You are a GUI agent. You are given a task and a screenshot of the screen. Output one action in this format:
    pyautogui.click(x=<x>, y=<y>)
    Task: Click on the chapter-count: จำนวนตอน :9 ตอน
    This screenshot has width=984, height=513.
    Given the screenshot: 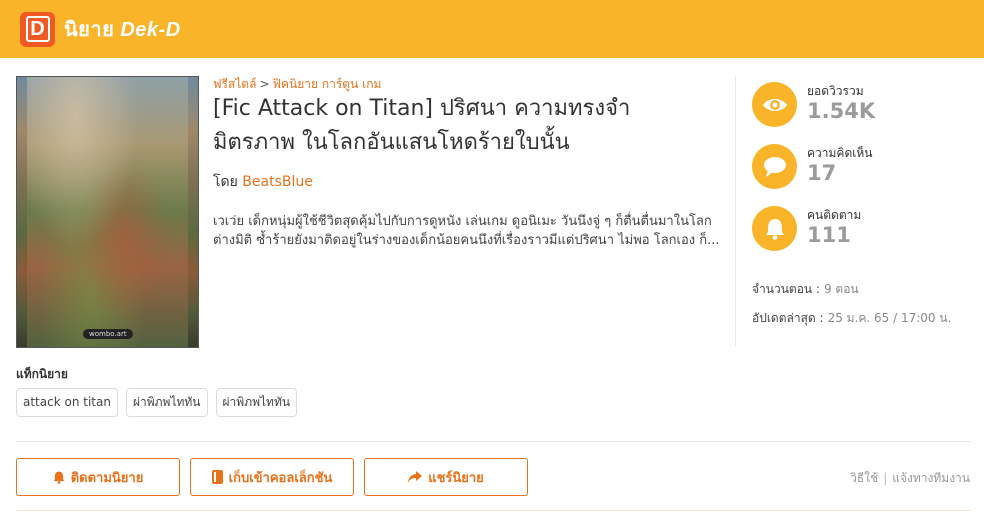 What is the action you would take?
    pyautogui.click(x=805, y=289)
    